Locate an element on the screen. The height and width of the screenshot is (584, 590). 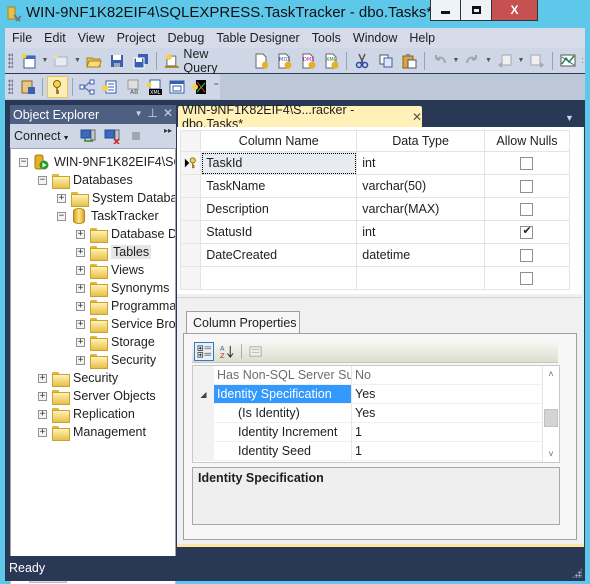
save-all-button is located at coordinates (141, 61).